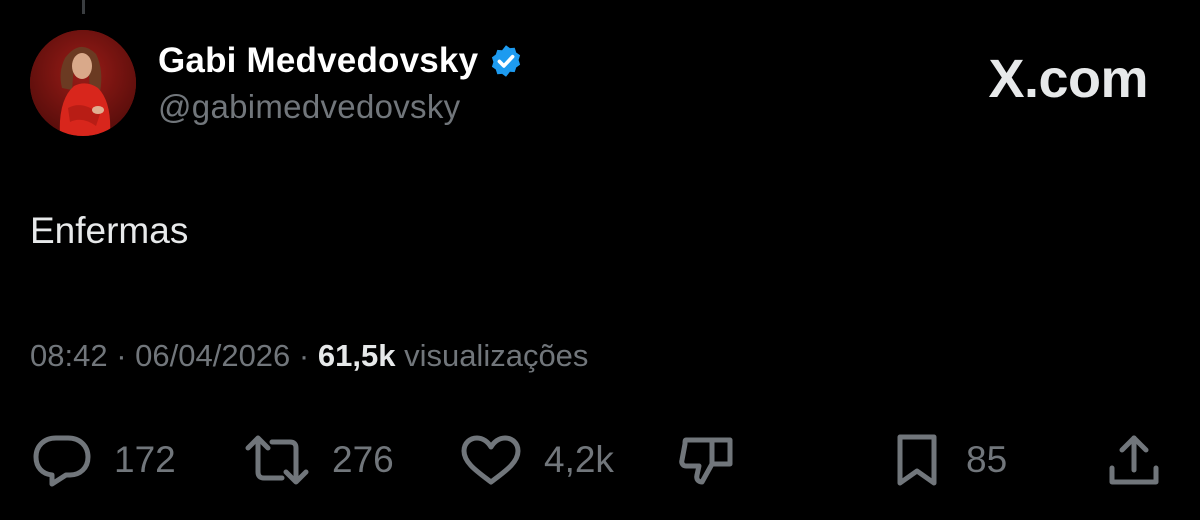 The width and height of the screenshot is (1200, 520). I want to click on avatar-photo, so click(83, 83).